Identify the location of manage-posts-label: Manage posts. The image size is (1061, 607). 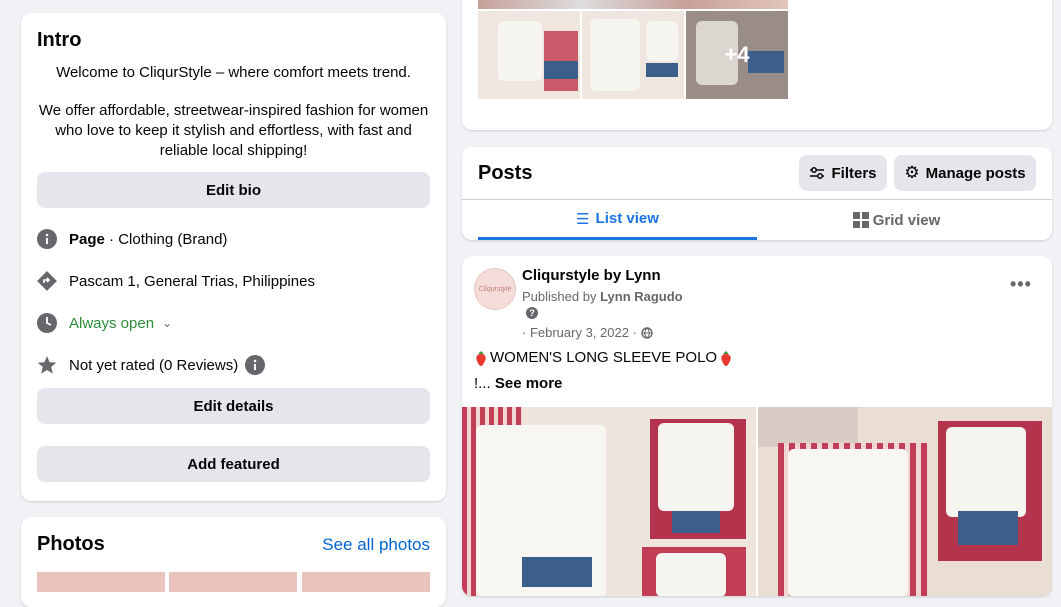
(975, 173).